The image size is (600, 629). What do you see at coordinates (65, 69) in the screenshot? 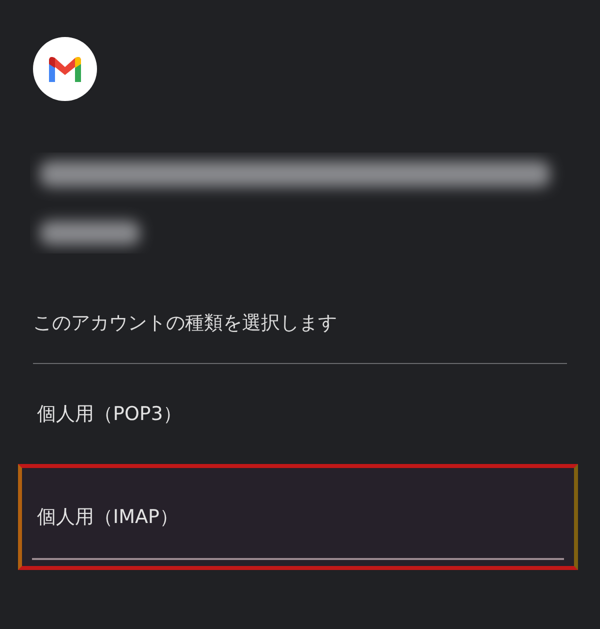
I see `mail-logo-icon` at bounding box center [65, 69].